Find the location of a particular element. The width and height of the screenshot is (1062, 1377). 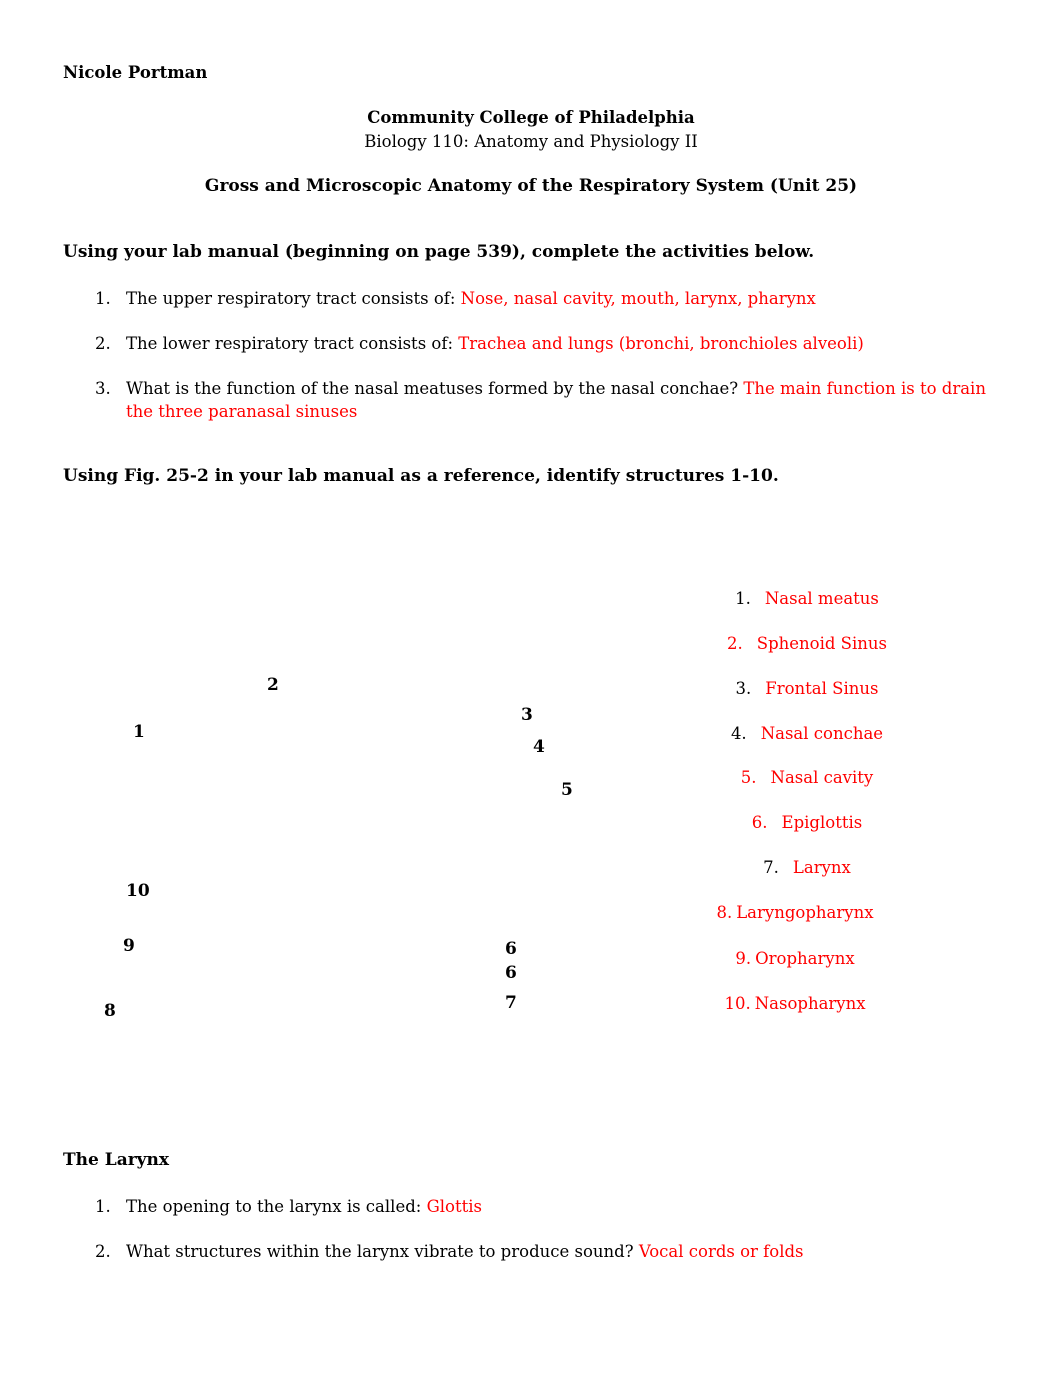

question-prompt: The upper respiratory tract consists of: is located at coordinates (291, 298).